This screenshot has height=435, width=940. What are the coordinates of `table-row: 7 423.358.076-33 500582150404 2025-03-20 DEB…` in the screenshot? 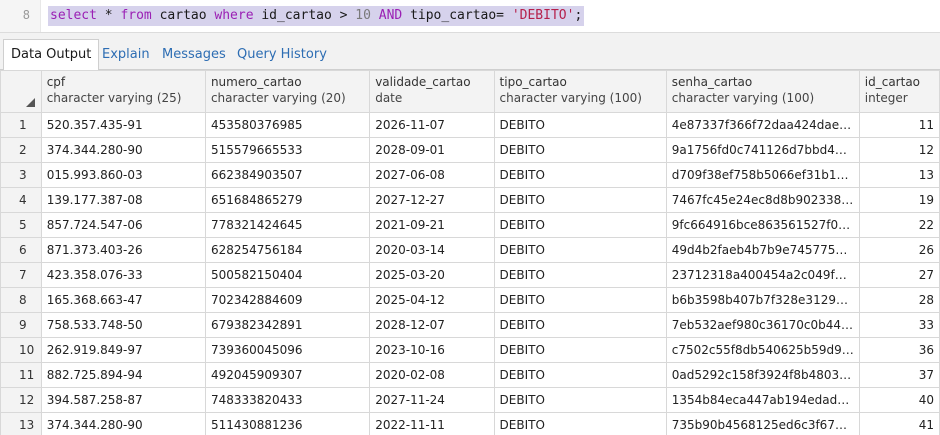 It's located at (470, 275).